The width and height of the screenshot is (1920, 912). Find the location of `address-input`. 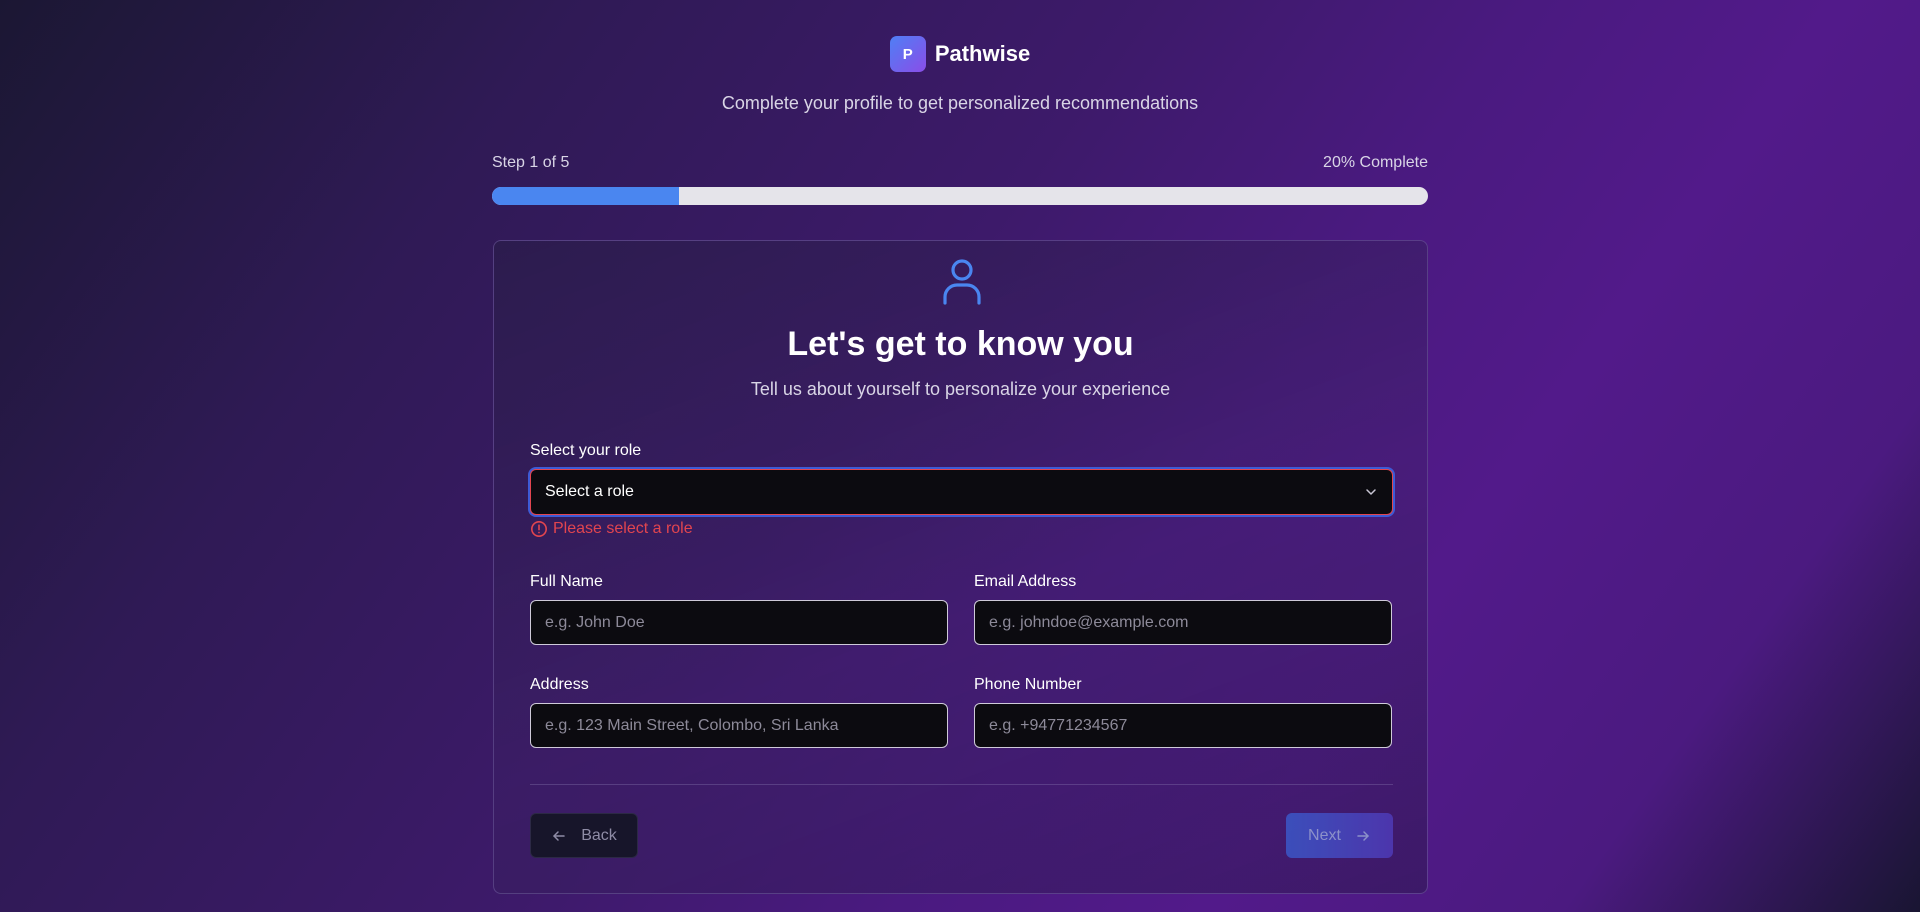

address-input is located at coordinates (739, 725).